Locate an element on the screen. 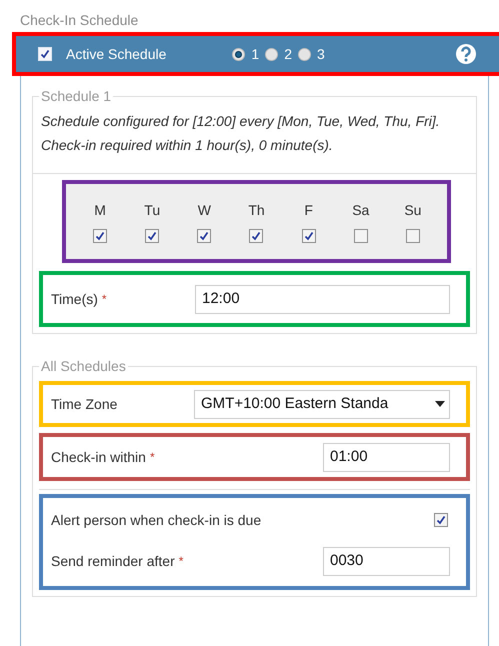 The image size is (499, 646). radio-label: 1 is located at coordinates (255, 54).